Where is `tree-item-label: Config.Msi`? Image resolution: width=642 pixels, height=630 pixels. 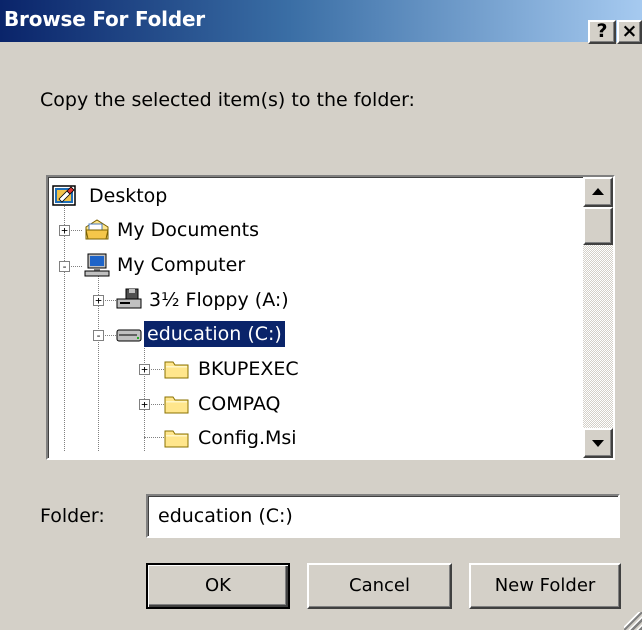
tree-item-label: Config.Msi is located at coordinates (247, 438).